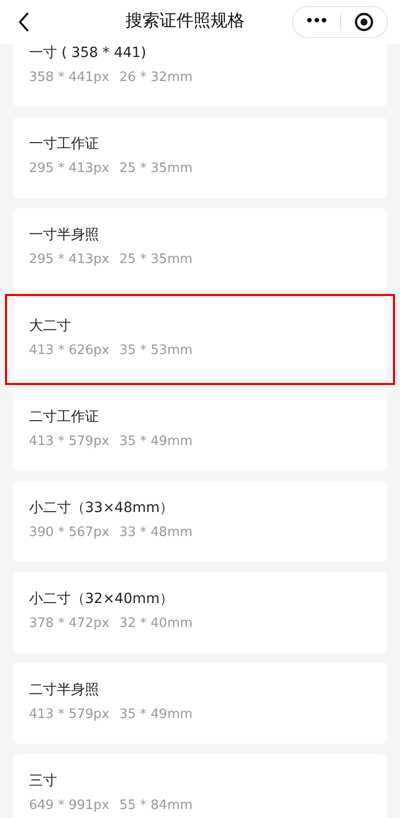 Image resolution: width=400 pixels, height=818 pixels. I want to click on target-icon, so click(364, 22).